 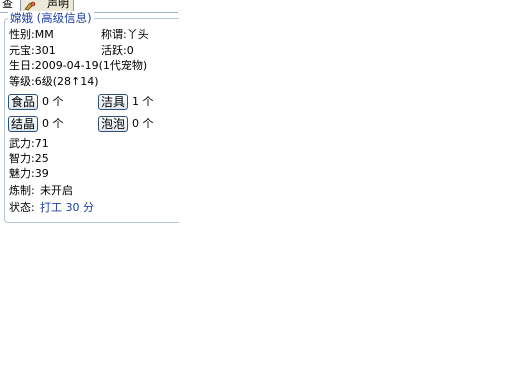 I want to click on active-field: 活跃:0, so click(x=117, y=50).